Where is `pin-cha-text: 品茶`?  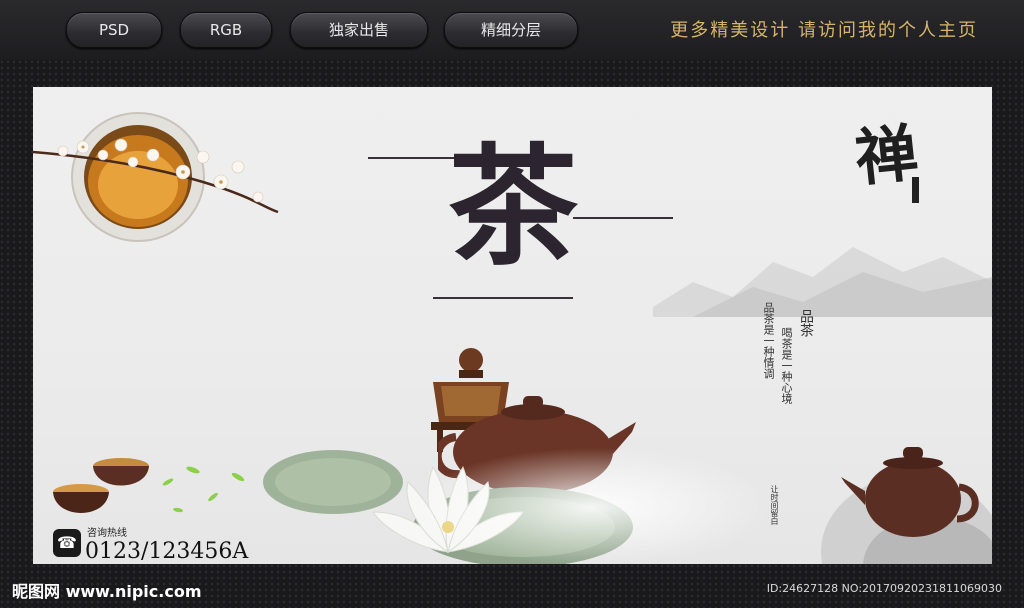 pin-cha-text: 品茶 is located at coordinates (806, 323).